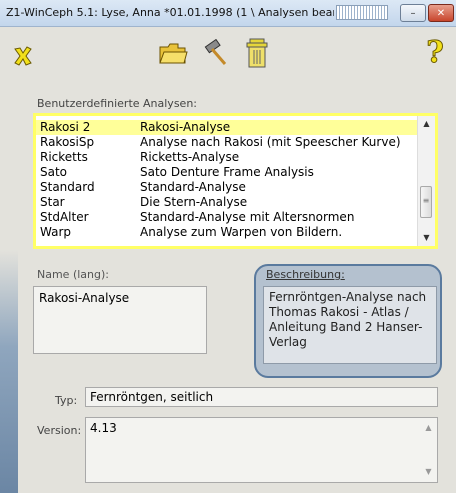 The height and width of the screenshot is (493, 456). I want to click on minimize-button: –, so click(413, 13).